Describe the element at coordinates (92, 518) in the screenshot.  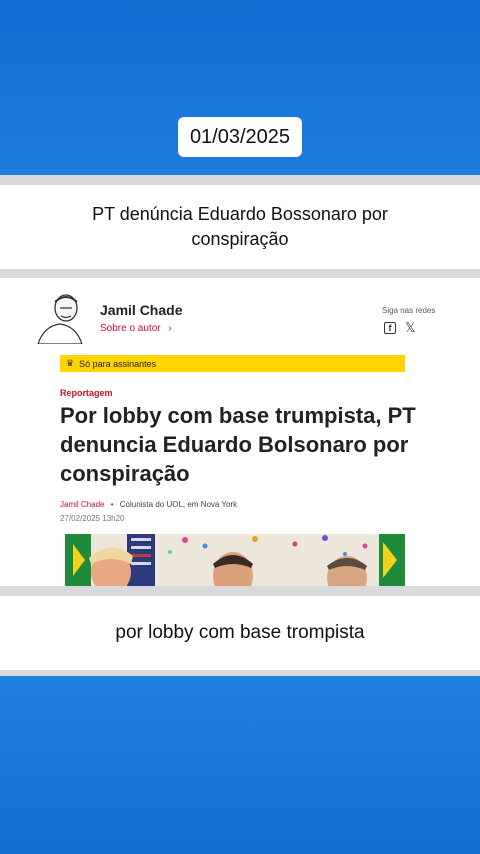
I see `article-timestamp: 27/02/2025 13h20` at that location.